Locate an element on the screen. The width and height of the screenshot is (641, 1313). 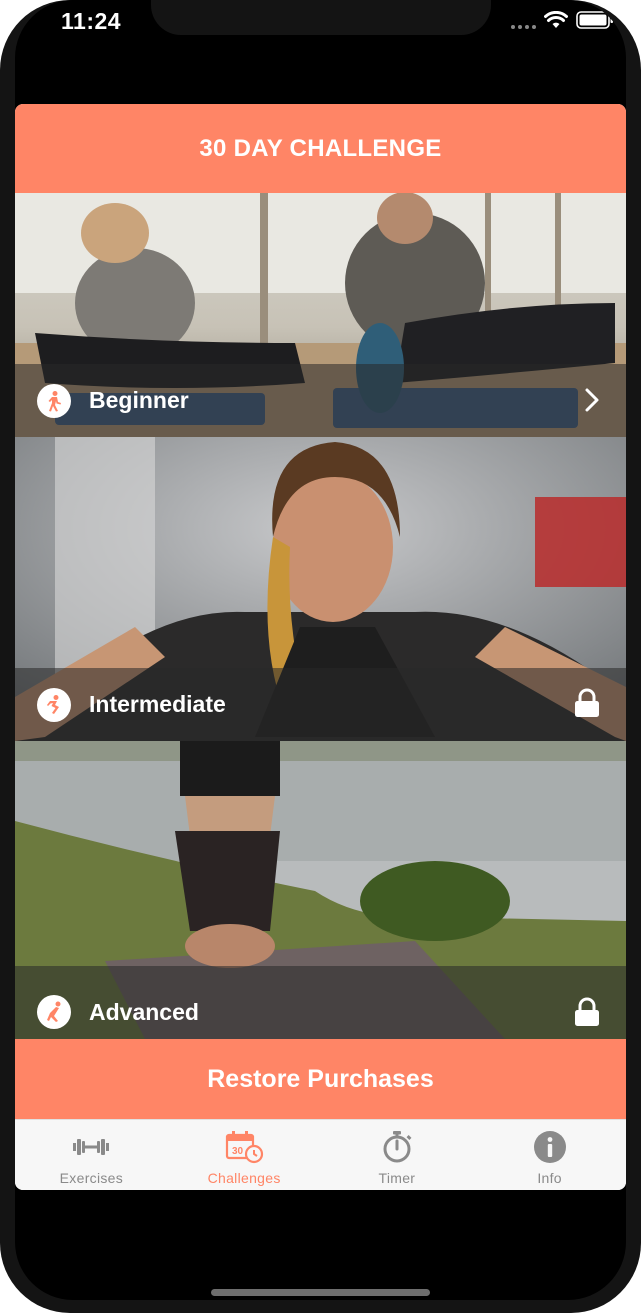
info-icon is located at coordinates (550, 1147).